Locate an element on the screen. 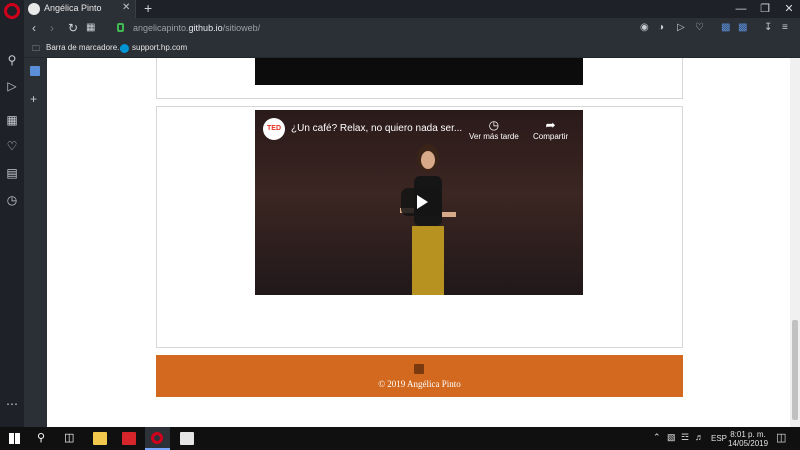  network-icon: ▧ is located at coordinates (671, 437).